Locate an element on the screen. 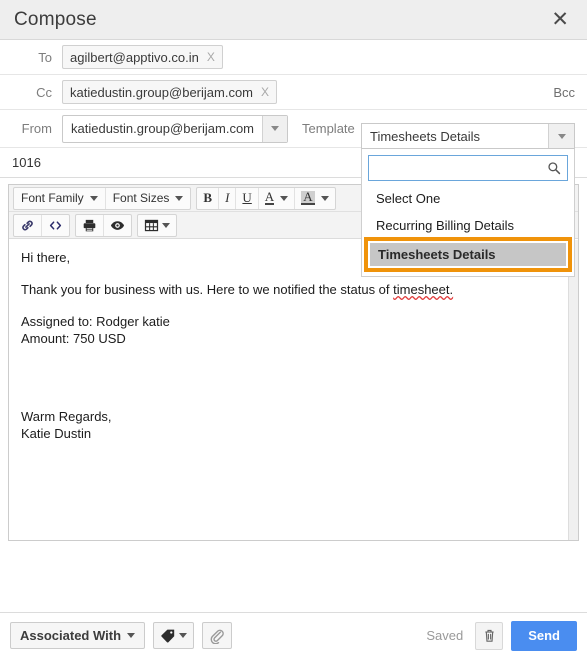 This screenshot has width=587, height=658. source-code-icon is located at coordinates (55, 225).